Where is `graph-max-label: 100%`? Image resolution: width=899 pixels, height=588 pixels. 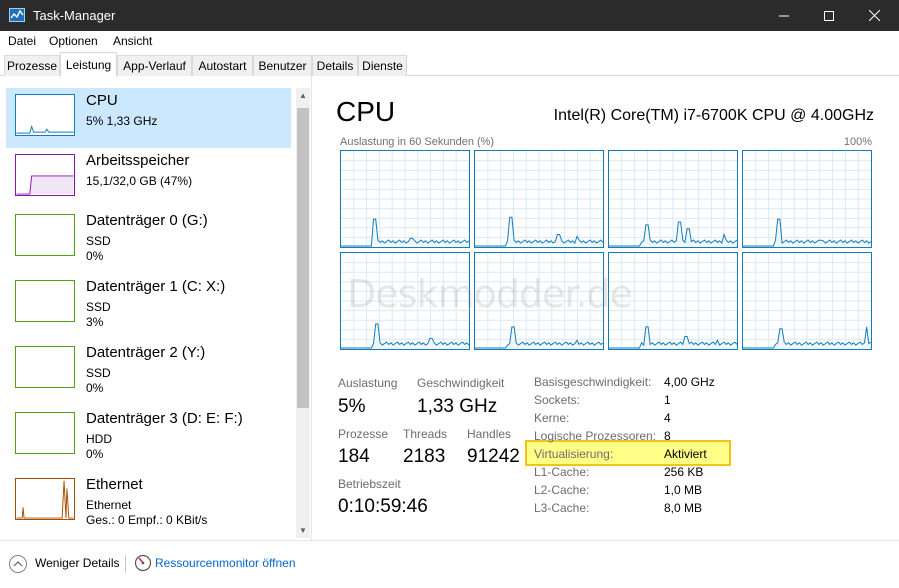
graph-max-label: 100% is located at coordinates (857, 142).